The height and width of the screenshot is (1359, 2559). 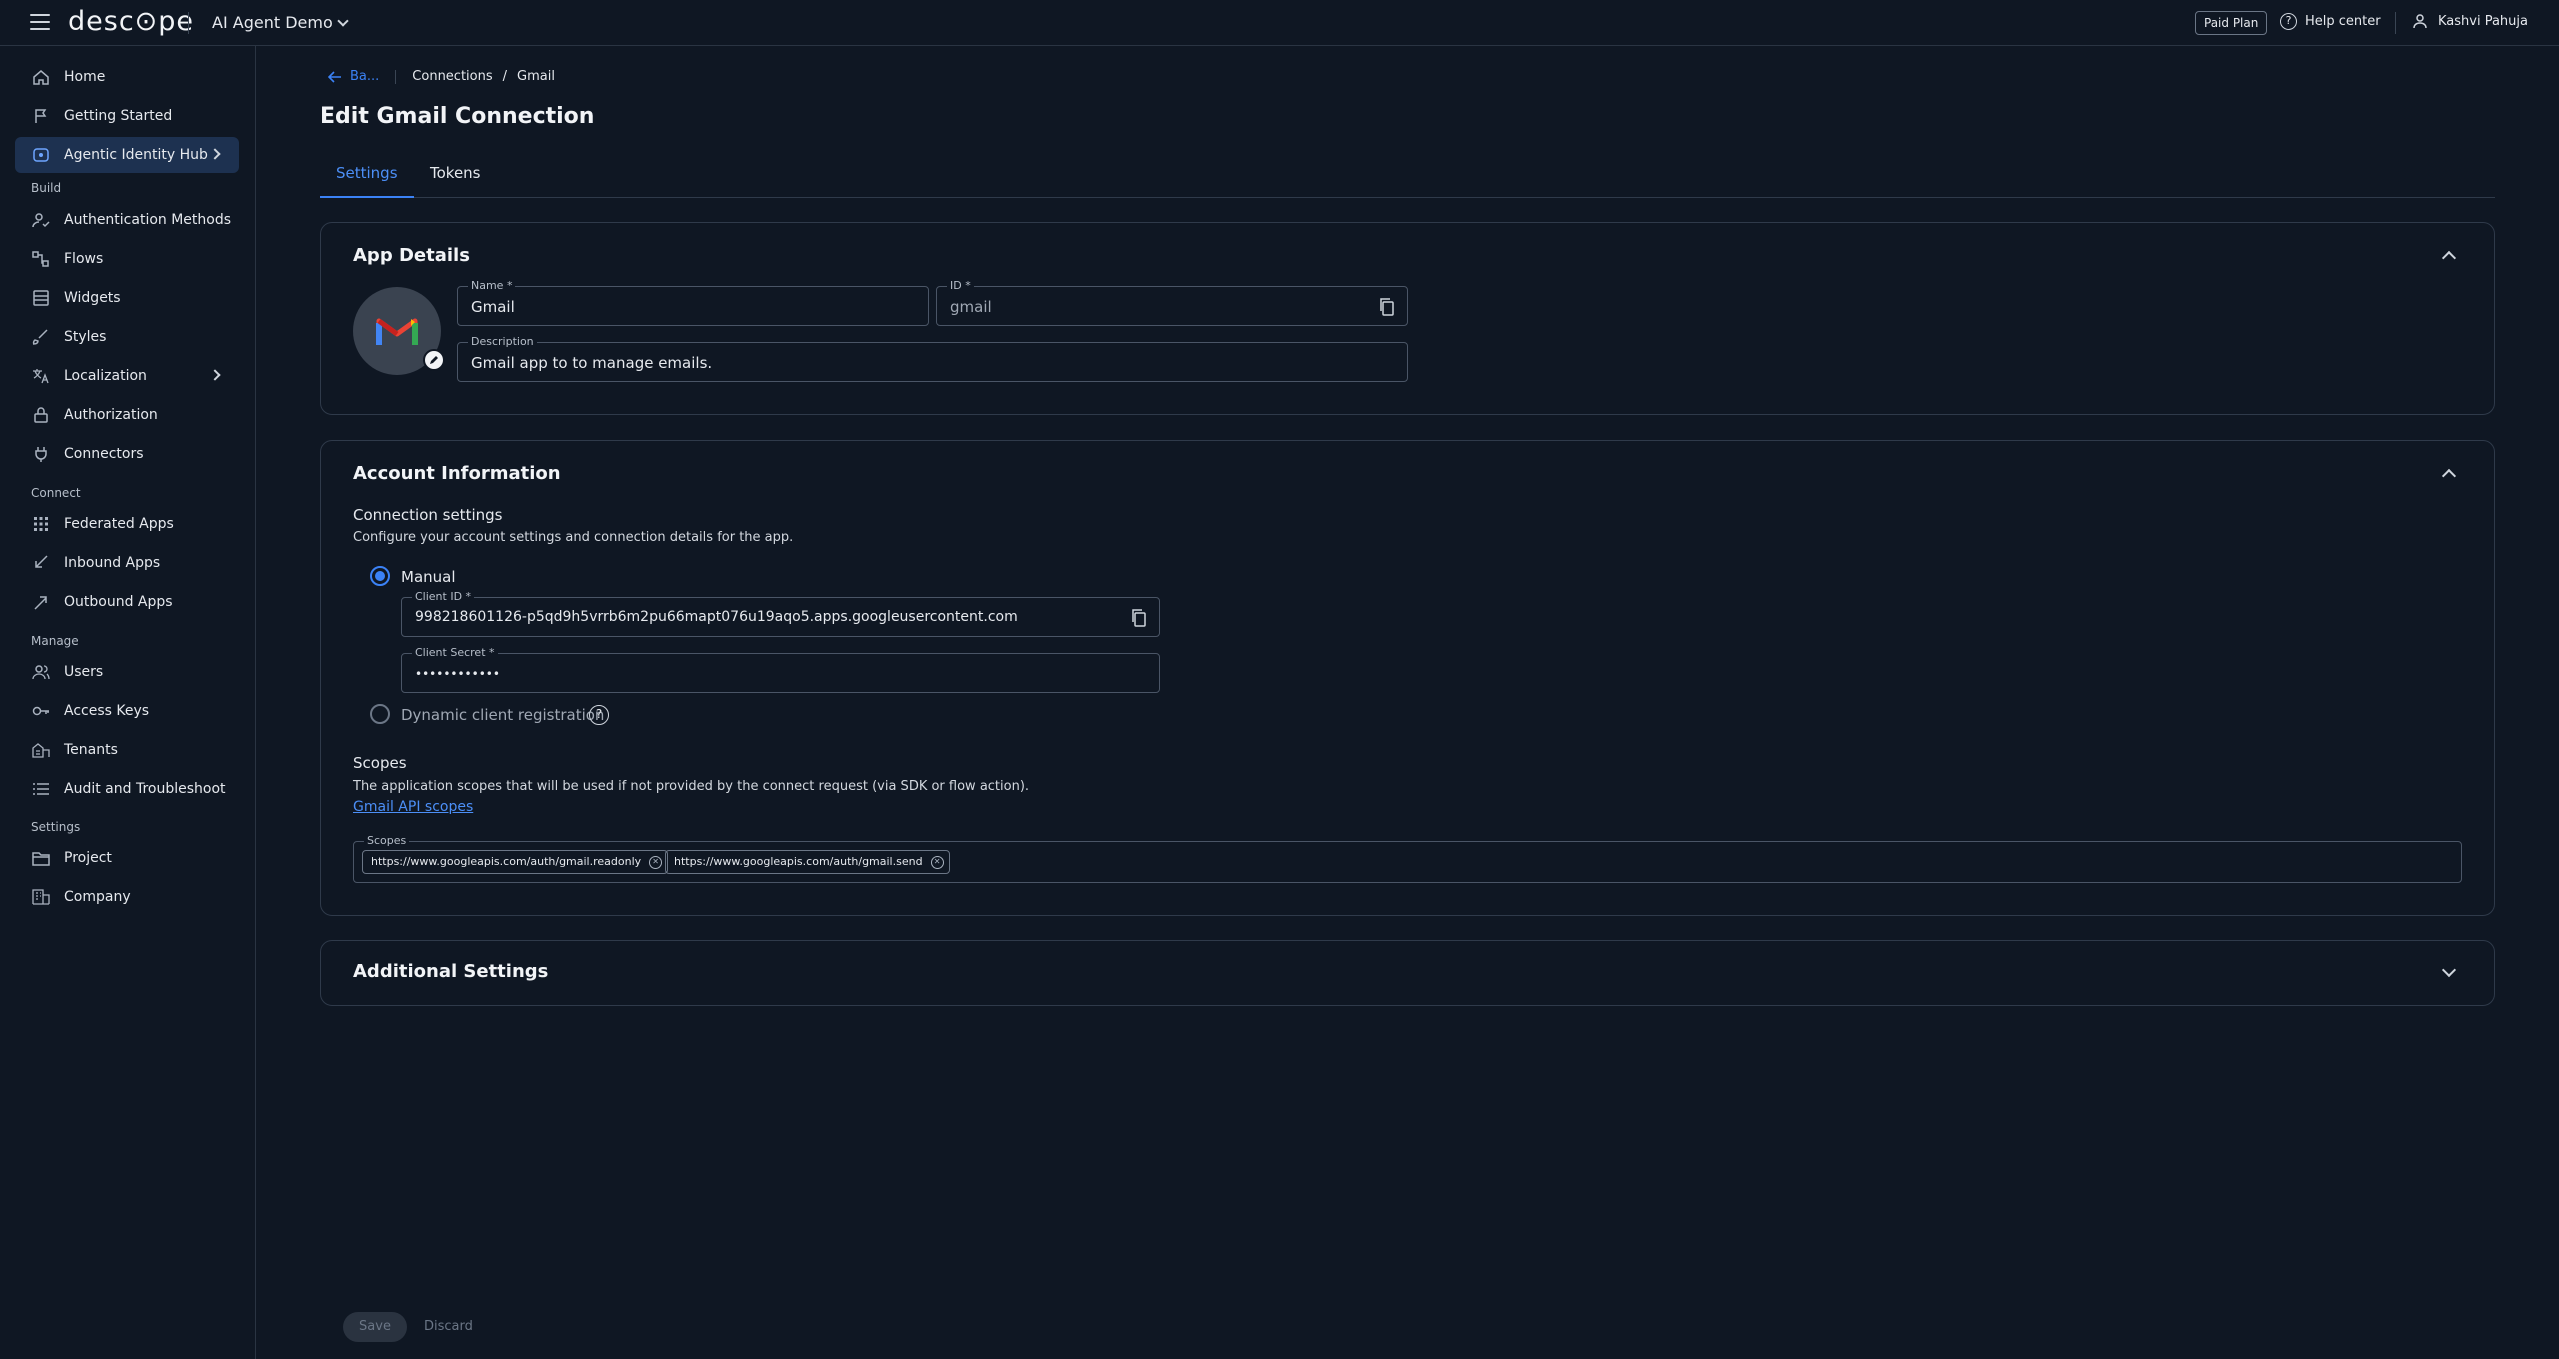 I want to click on lock-icon, so click(x=41, y=415).